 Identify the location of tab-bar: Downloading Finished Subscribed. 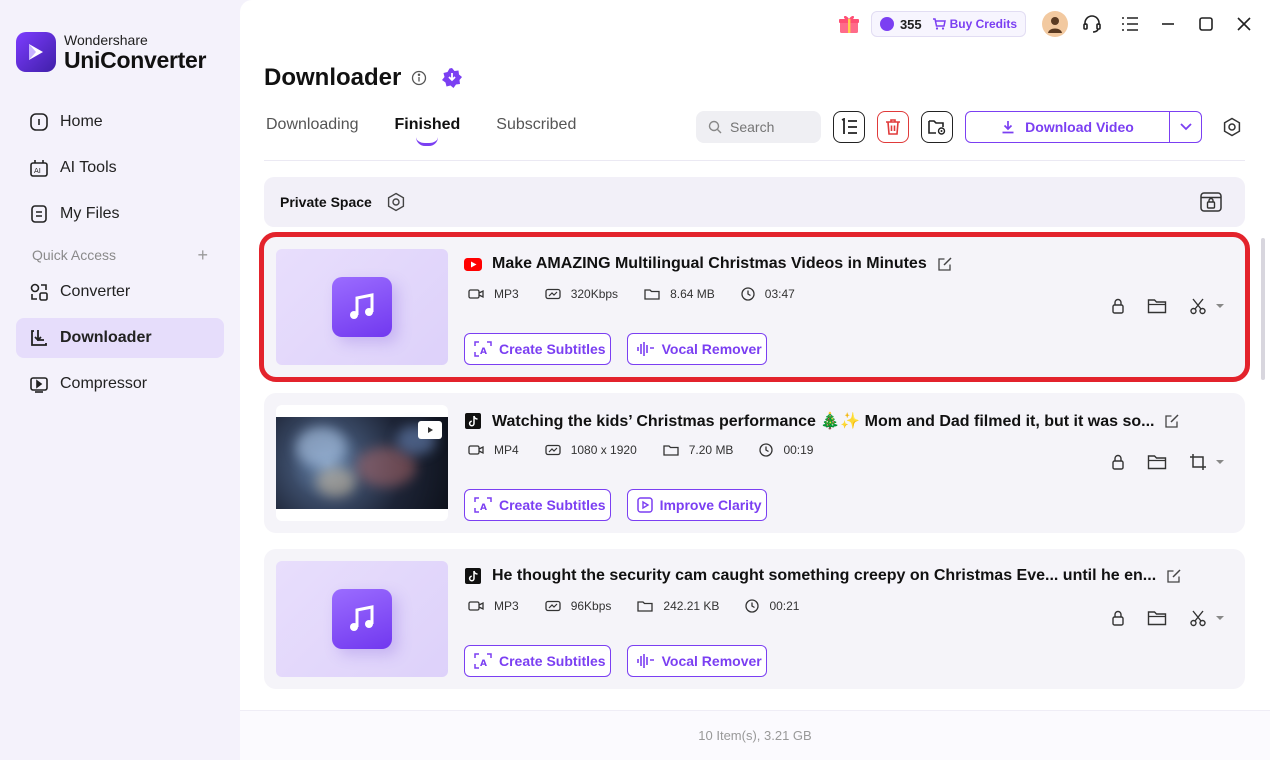
(439, 128).